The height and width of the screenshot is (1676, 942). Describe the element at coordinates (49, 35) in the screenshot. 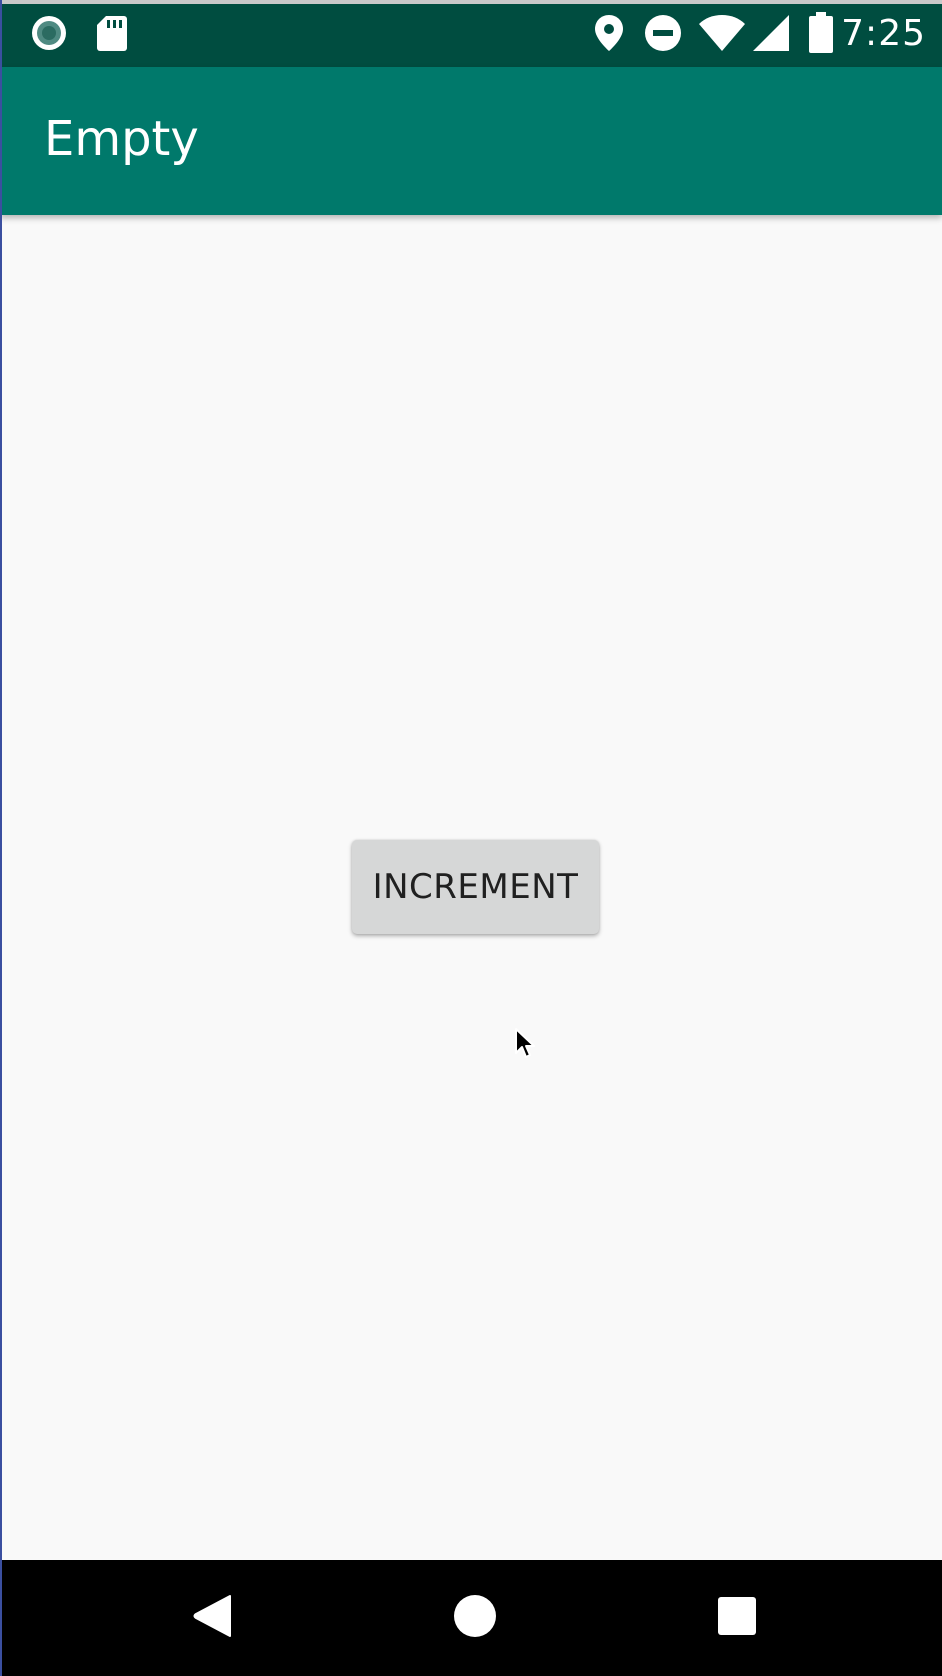

I see `record-icon` at that location.